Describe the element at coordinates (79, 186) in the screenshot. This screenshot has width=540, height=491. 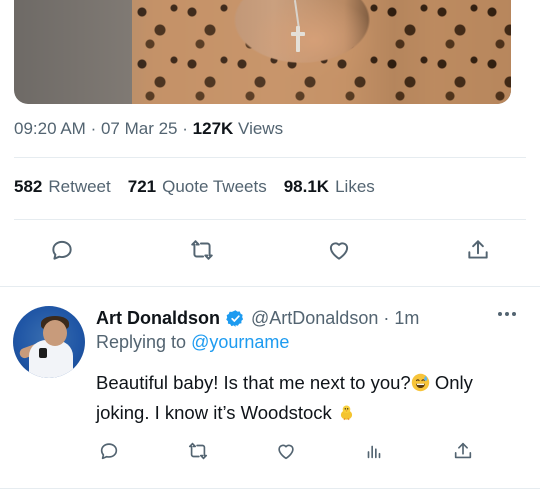
I see `retweets-label: Retweet` at that location.